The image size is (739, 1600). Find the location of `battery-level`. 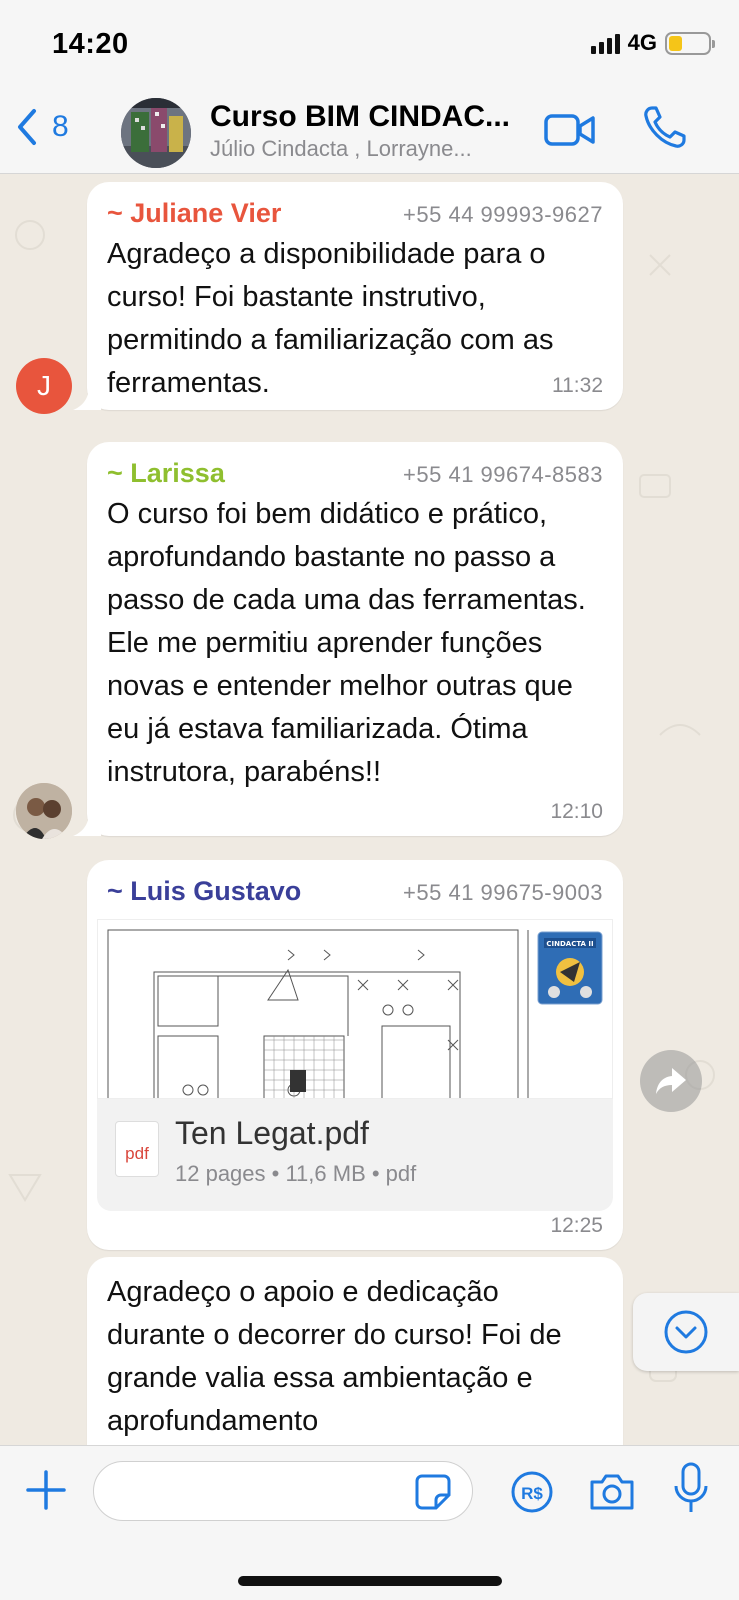

battery-level is located at coordinates (676, 43).